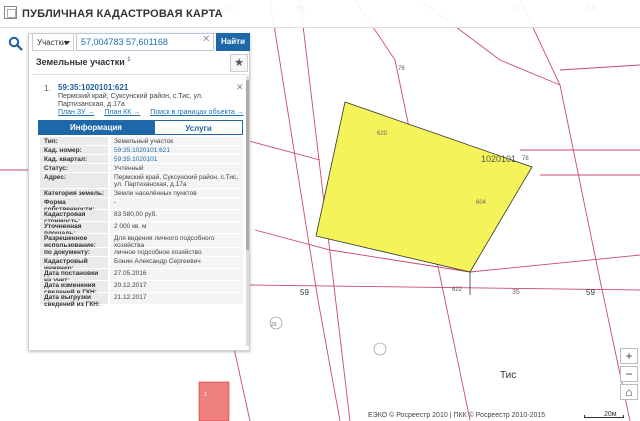 The height and width of the screenshot is (421, 640). What do you see at coordinates (10, 12) in the screenshot?
I see `rosreestr-logo-icon` at bounding box center [10, 12].